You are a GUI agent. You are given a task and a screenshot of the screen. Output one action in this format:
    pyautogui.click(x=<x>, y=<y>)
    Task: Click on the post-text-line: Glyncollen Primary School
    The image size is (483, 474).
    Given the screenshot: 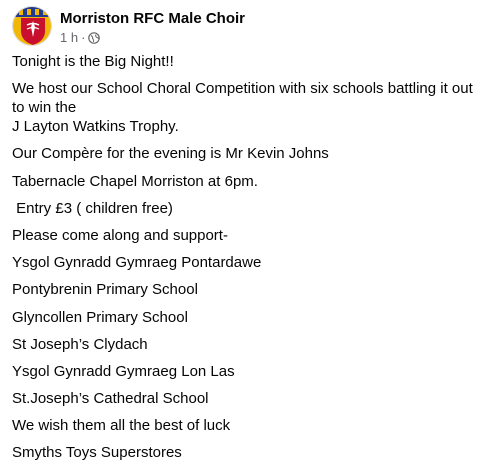 What is the action you would take?
    pyautogui.click(x=100, y=317)
    